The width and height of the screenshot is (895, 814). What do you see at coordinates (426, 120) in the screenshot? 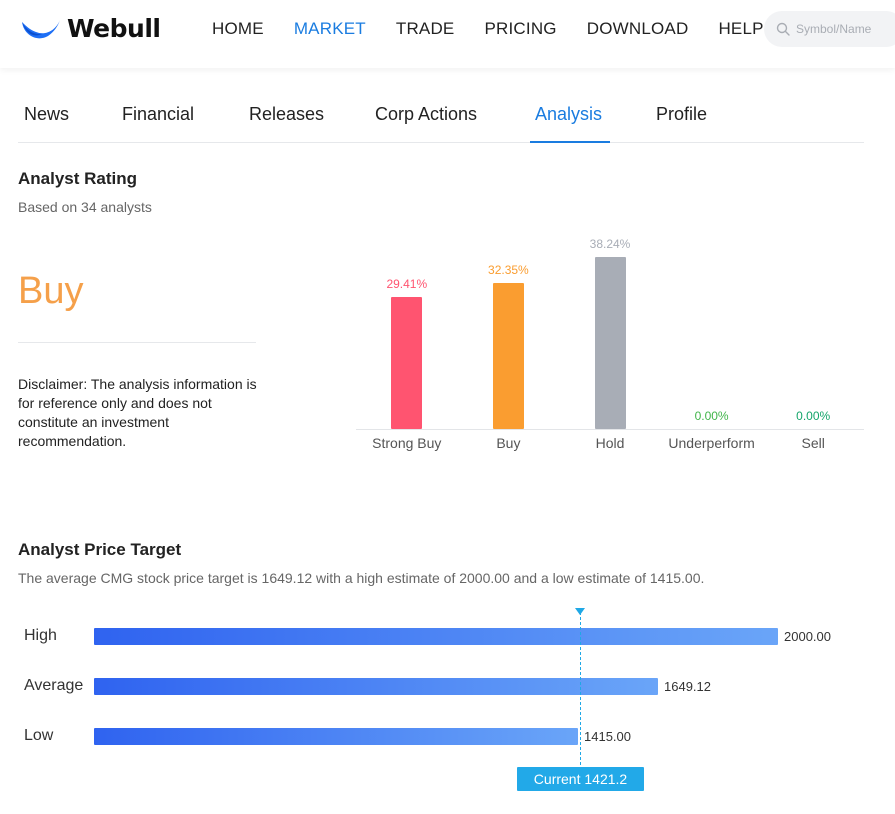
I see `tab-corp-actions: Corp Actions` at bounding box center [426, 120].